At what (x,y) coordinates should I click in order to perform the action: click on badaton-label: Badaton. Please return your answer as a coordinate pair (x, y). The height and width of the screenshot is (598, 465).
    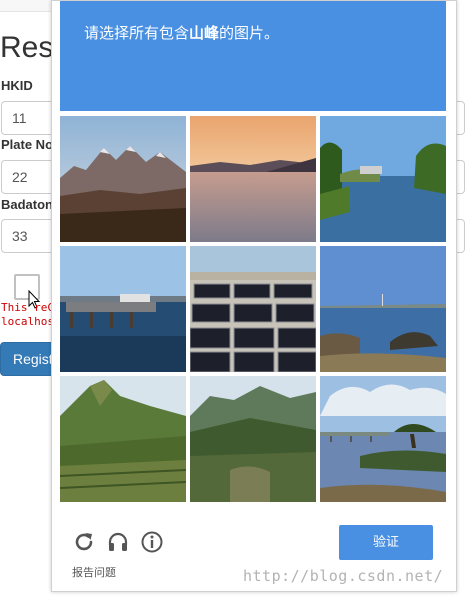
    Looking at the image, I should click on (27, 204).